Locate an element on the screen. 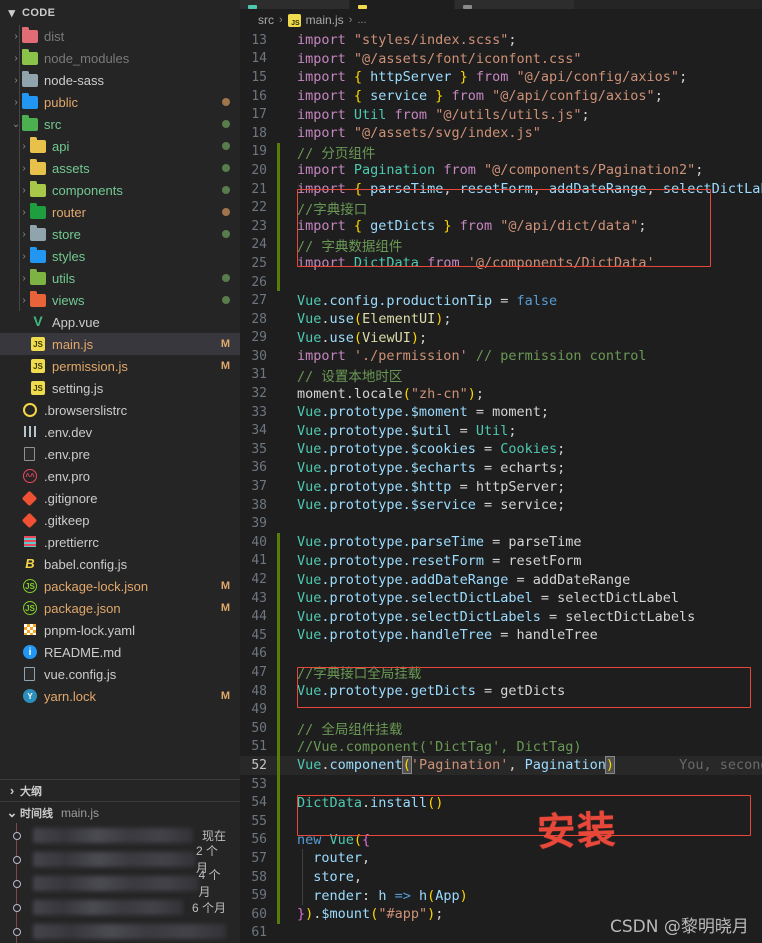 This screenshot has height=943, width=762. timeline-item: 6 个月 is located at coordinates (120, 907).